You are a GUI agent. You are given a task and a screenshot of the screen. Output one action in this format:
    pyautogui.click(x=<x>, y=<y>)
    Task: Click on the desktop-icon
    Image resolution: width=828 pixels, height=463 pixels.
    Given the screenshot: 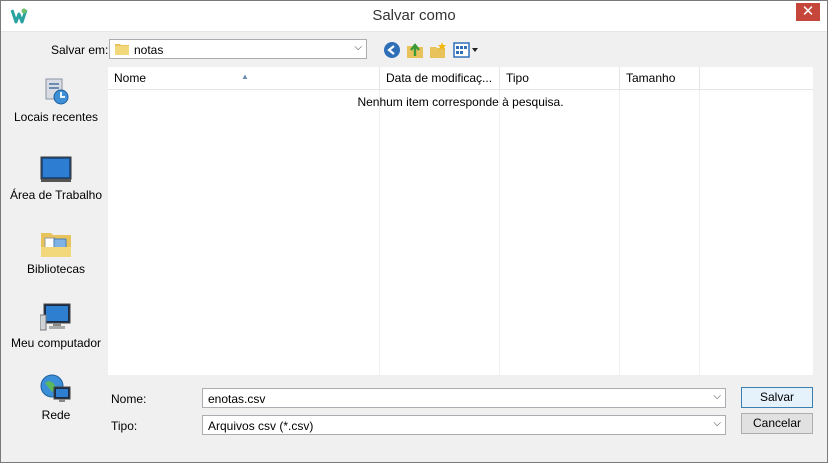 What is the action you would take?
    pyautogui.click(x=56, y=169)
    